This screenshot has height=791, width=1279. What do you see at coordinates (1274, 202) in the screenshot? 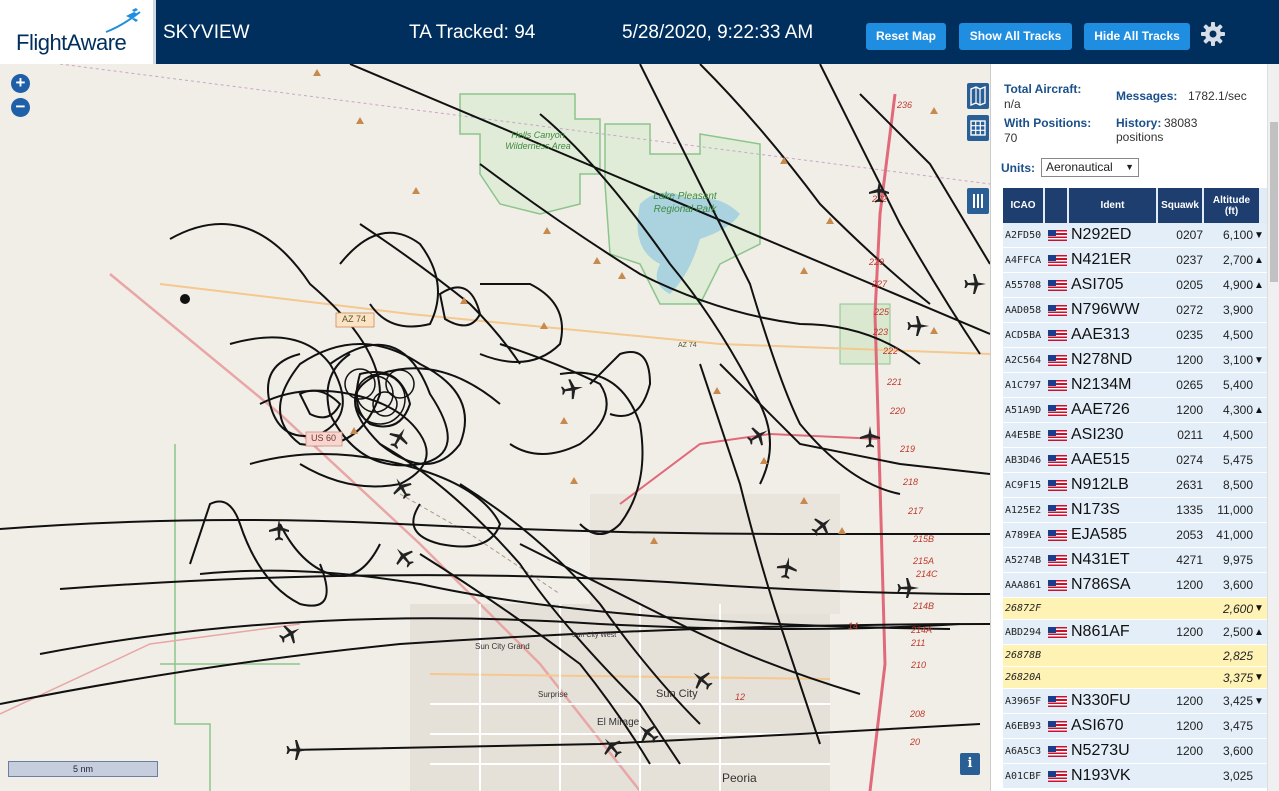
I see `scrollbar-thumb` at bounding box center [1274, 202].